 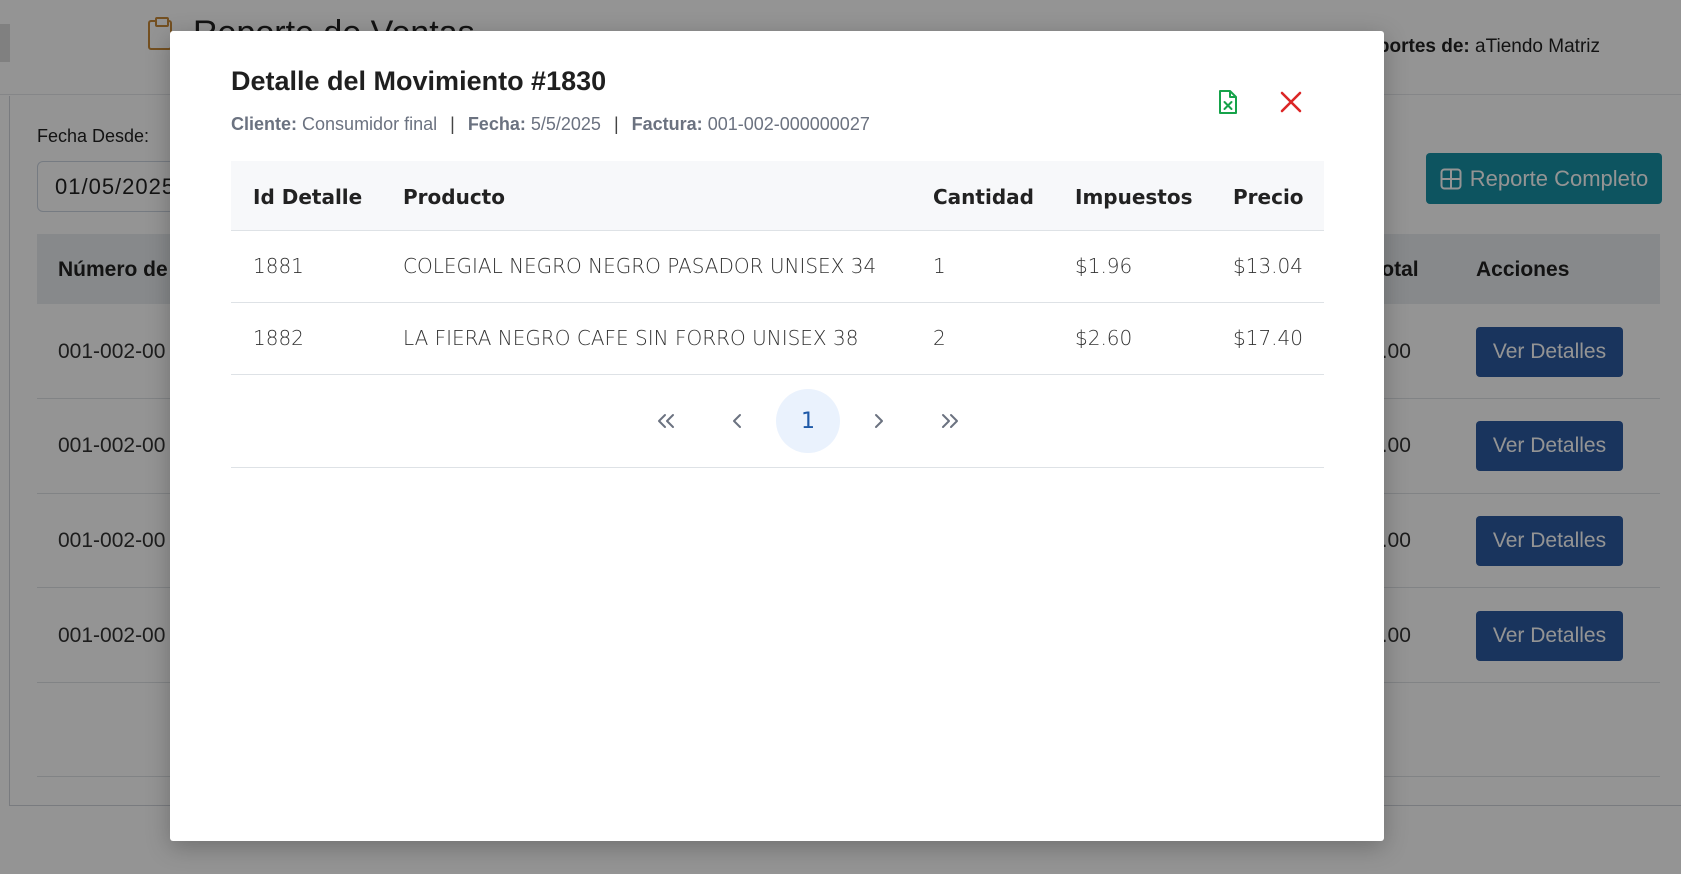 What do you see at coordinates (1104, 338) in the screenshot?
I see `cell-taxes: $2.60` at bounding box center [1104, 338].